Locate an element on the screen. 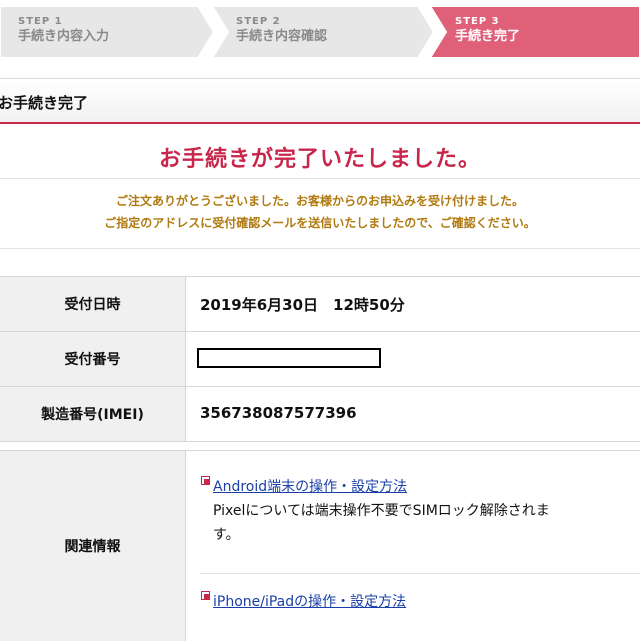  received-at-cell: 2019年6月30日 12時50分 is located at coordinates (420, 304).